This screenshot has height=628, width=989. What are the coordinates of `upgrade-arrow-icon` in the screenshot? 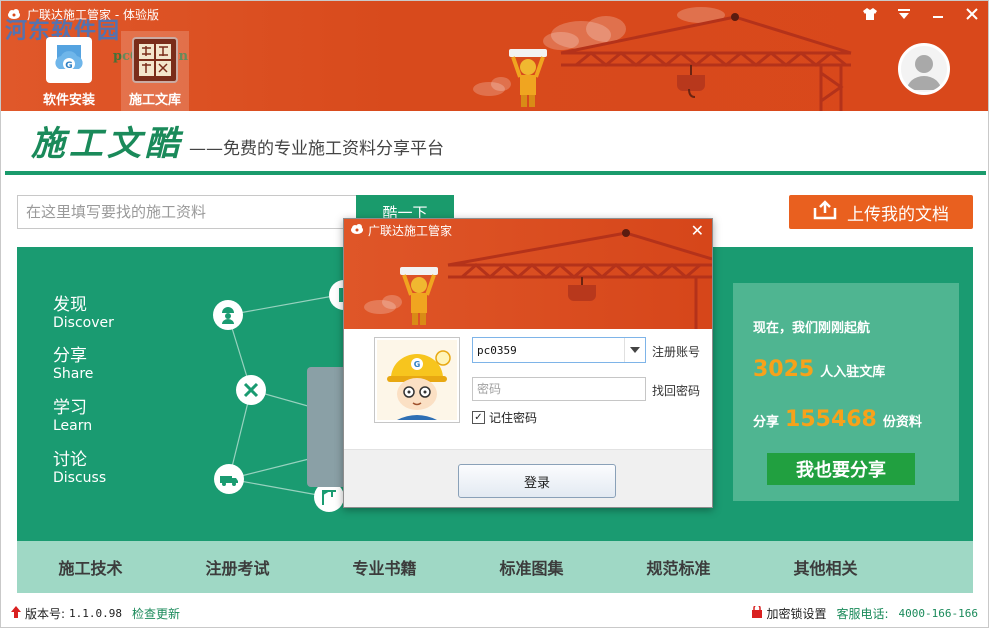 It's located at (16, 613).